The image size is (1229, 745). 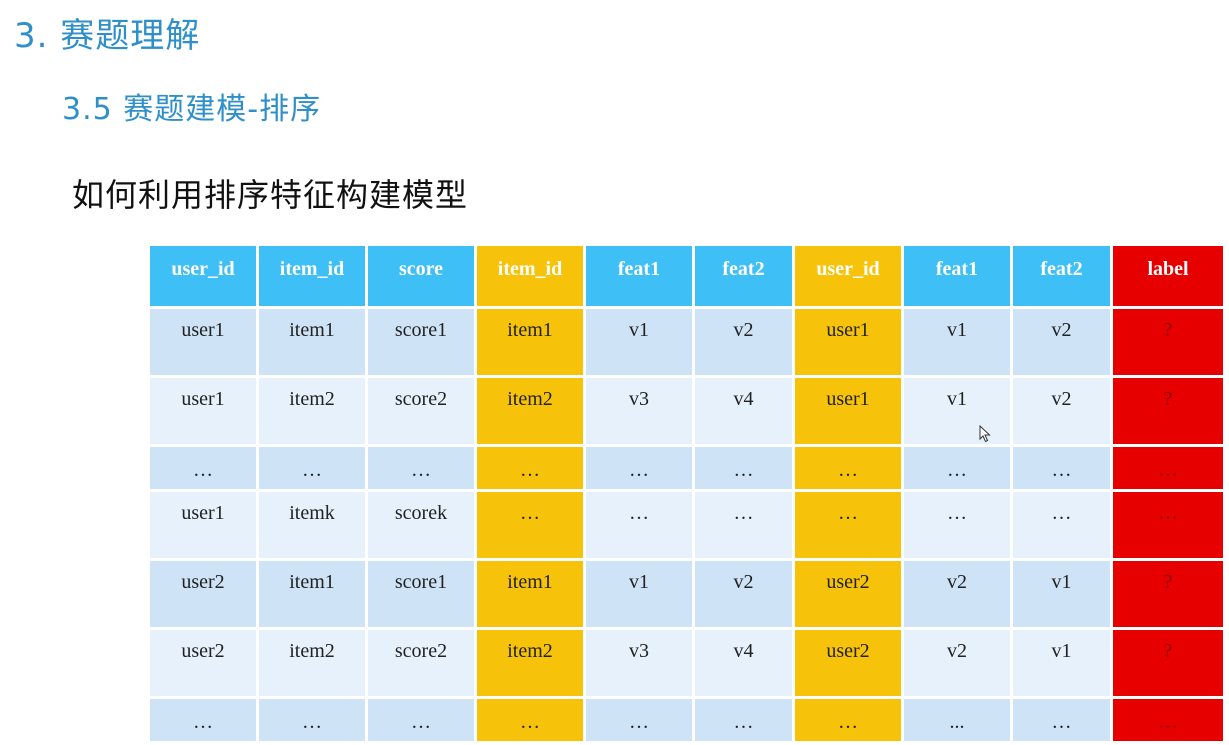 What do you see at coordinates (639, 276) in the screenshot?
I see `col-header-item-feat1: feat1` at bounding box center [639, 276].